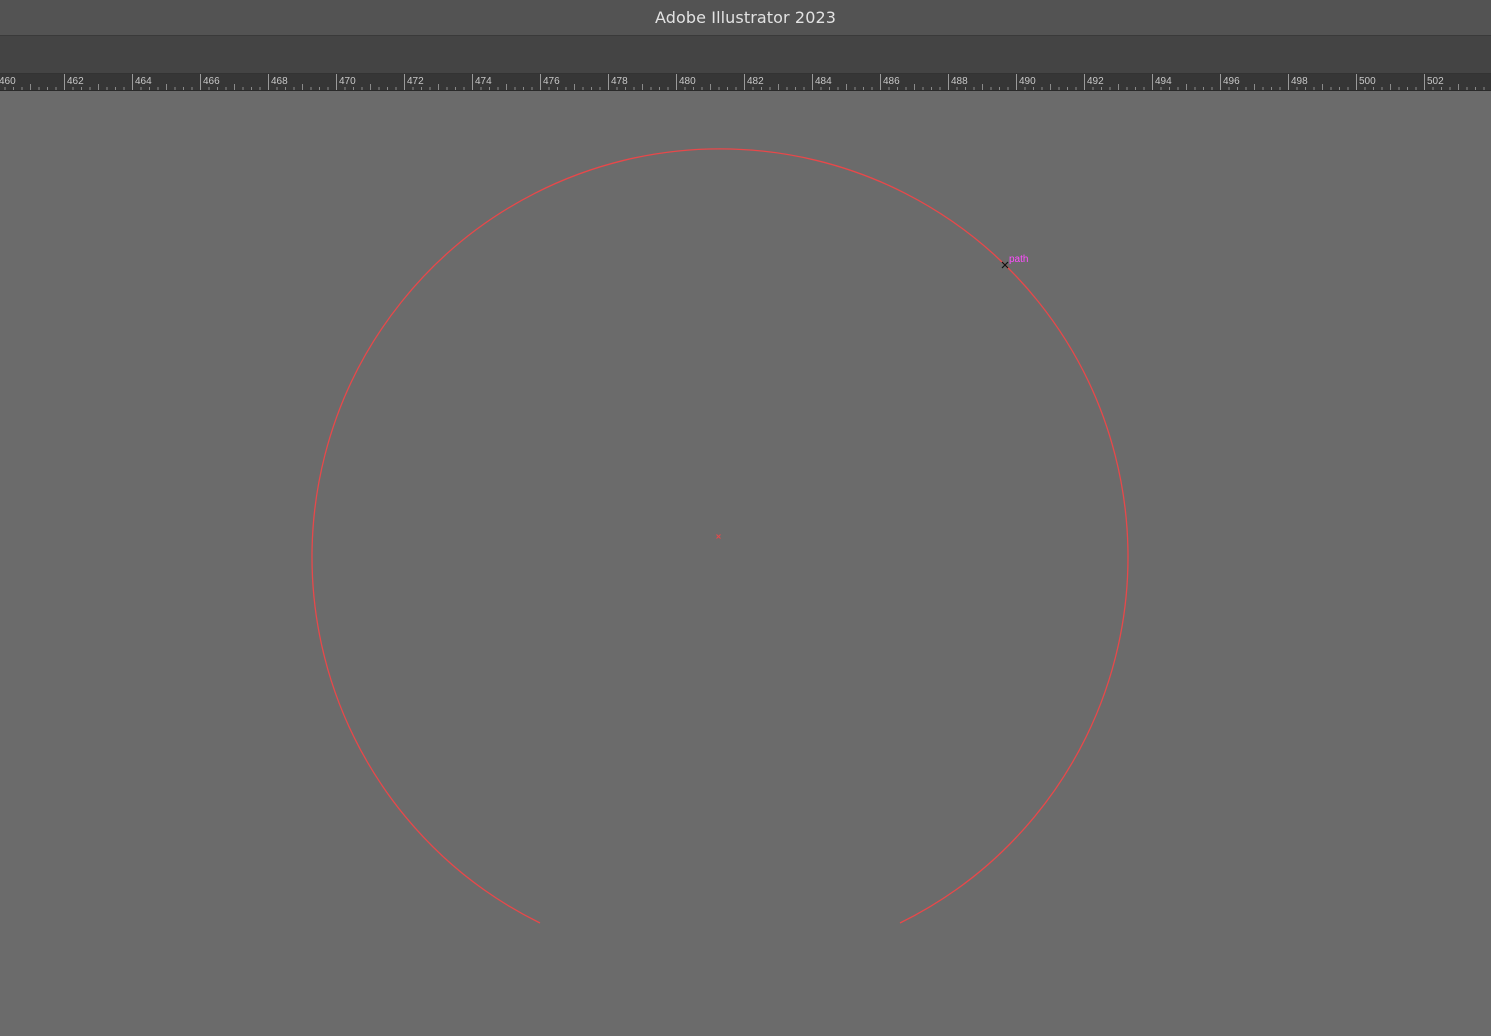 The image size is (1491, 1036). I want to click on ruler-label: 478, so click(619, 81).